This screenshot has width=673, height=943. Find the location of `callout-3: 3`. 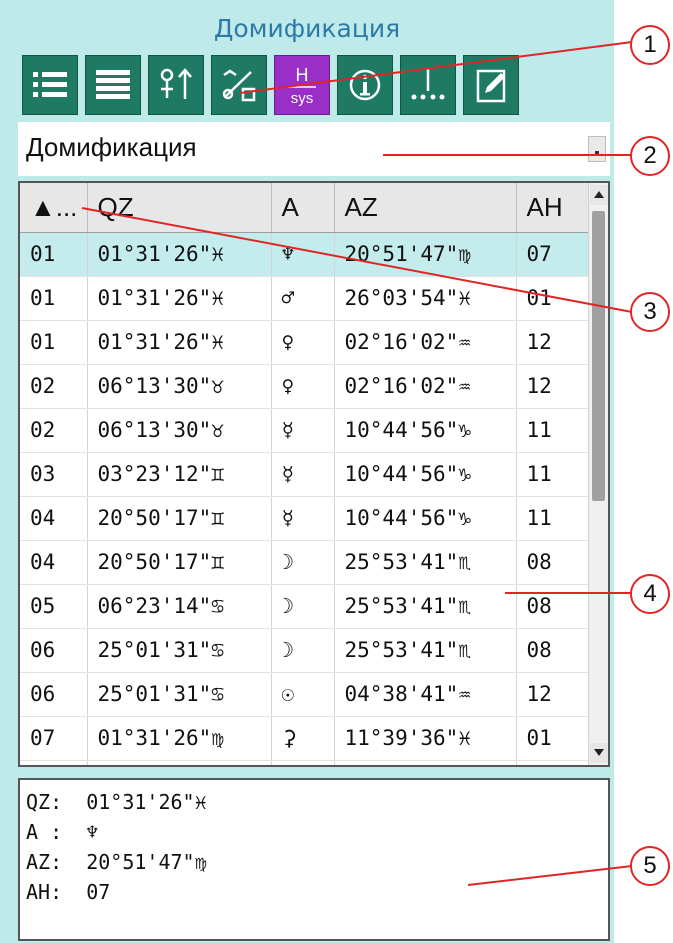

callout-3: 3 is located at coordinates (650, 312).